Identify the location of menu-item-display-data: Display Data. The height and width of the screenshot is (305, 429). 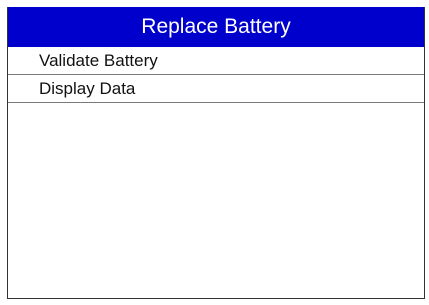
(216, 89).